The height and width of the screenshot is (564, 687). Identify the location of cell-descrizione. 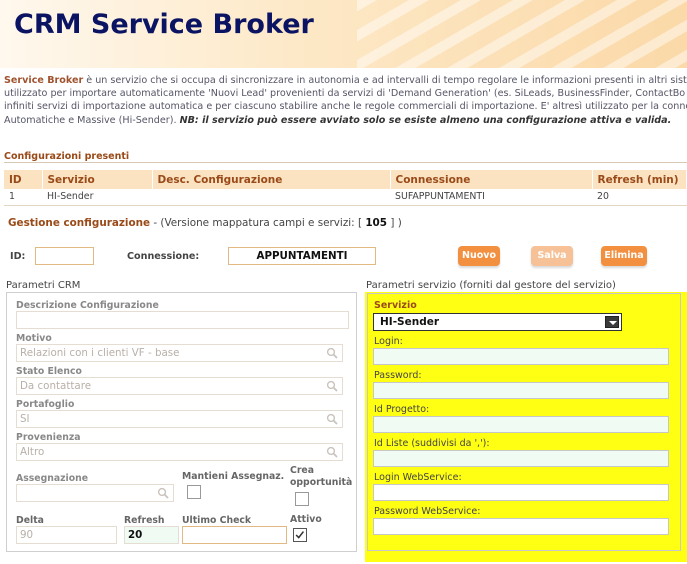
(271, 197).